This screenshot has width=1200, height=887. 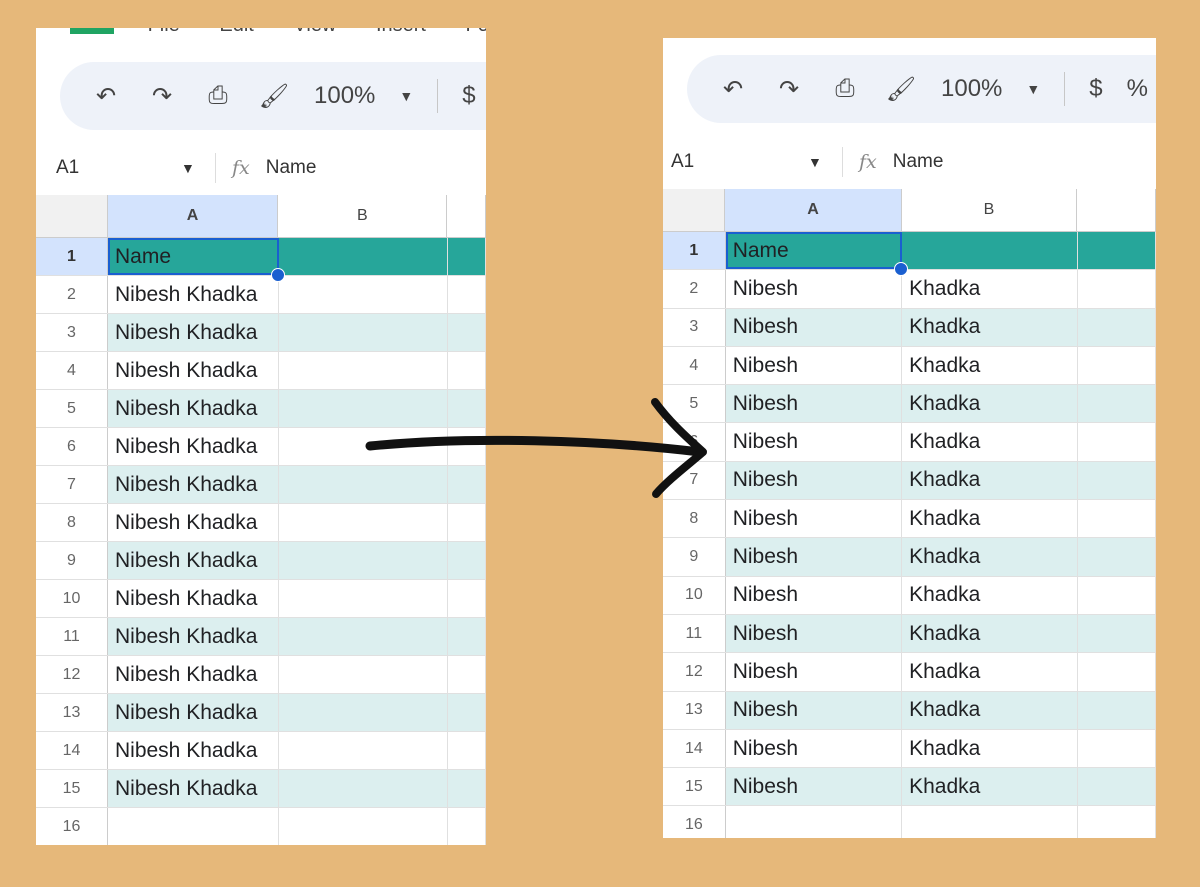 I want to click on arrow-icon, so click(x=536, y=448).